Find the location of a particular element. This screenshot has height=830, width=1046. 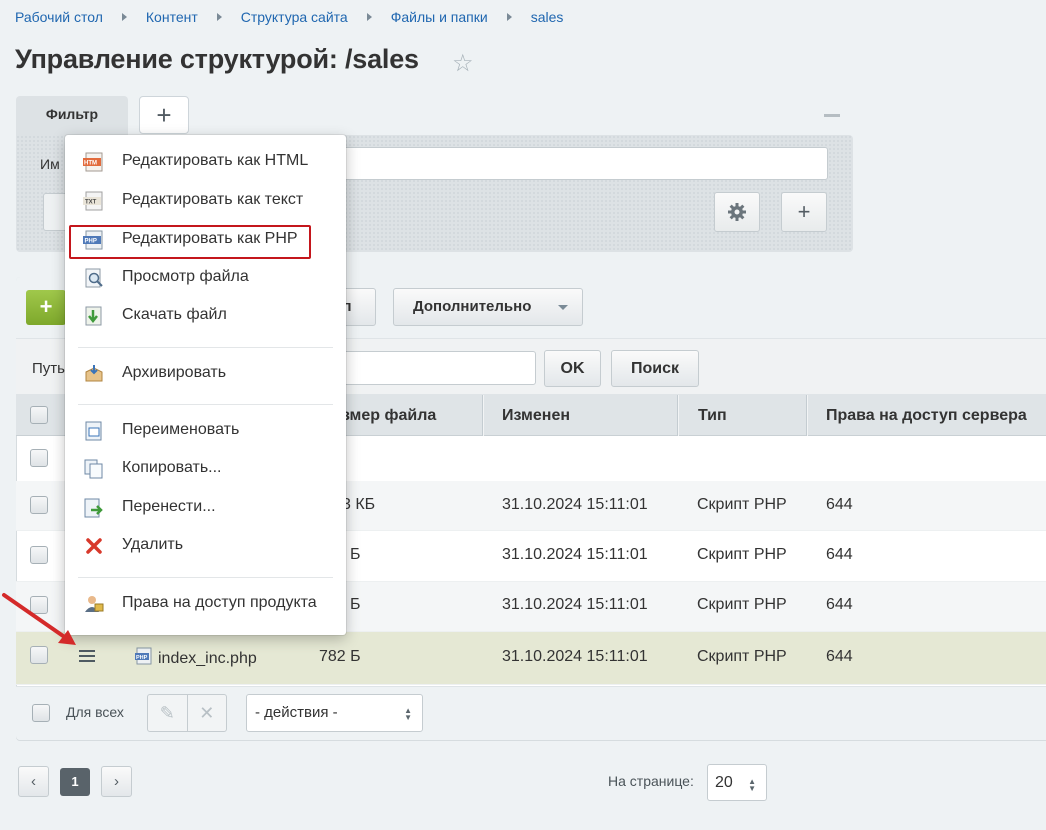

extra-actions-label: Дополнительно is located at coordinates (472, 306).